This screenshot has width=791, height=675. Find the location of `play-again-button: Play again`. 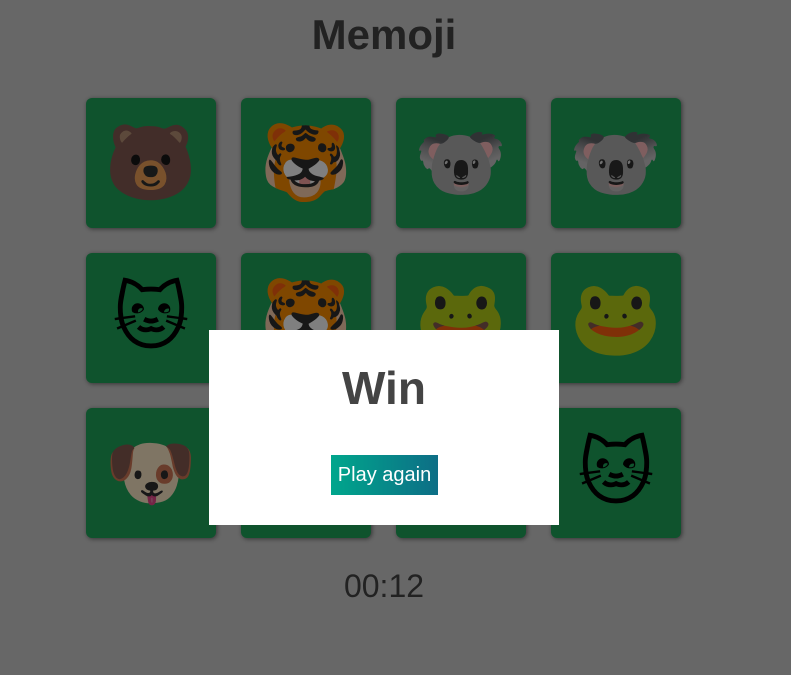

play-again-button: Play again is located at coordinates (384, 475).